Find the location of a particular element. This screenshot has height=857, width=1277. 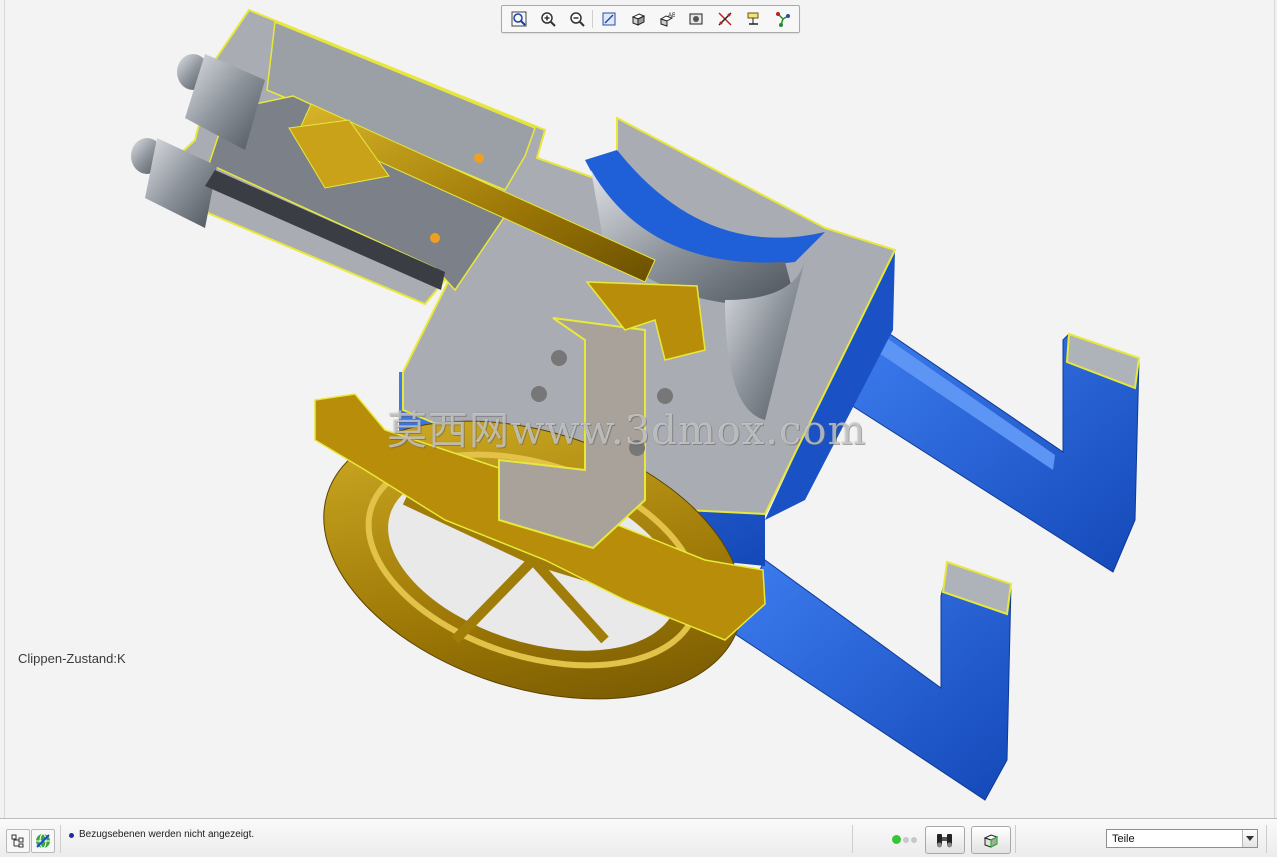

annotation-display-icon is located at coordinates (752, 18).